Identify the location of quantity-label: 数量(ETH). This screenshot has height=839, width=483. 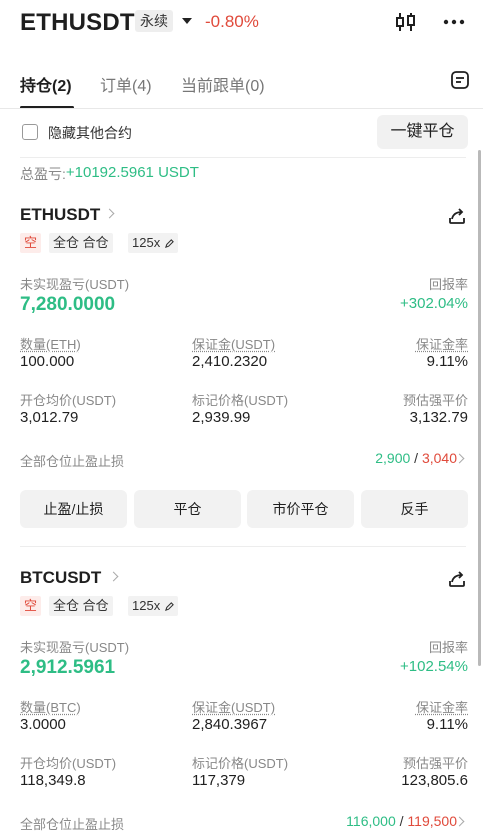
(50, 344).